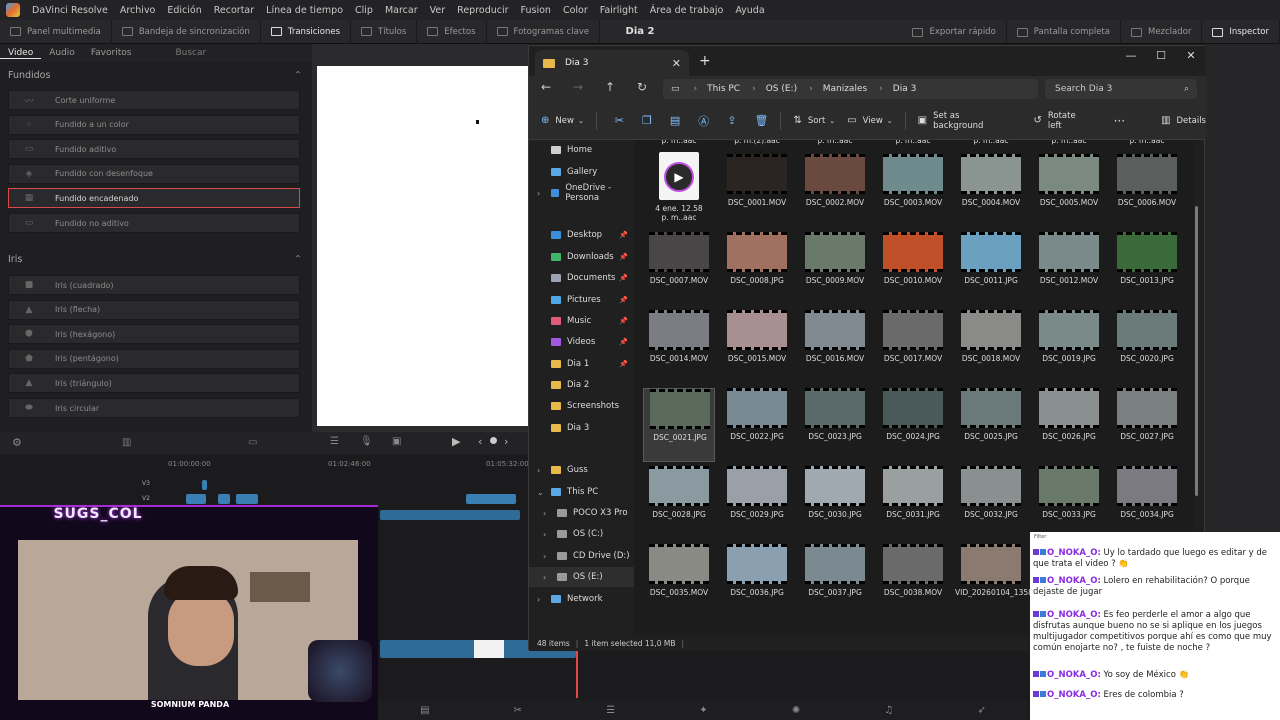 This screenshot has width=1280, height=720. I want to click on file-item: DSC_0028.JPG, so click(679, 503).